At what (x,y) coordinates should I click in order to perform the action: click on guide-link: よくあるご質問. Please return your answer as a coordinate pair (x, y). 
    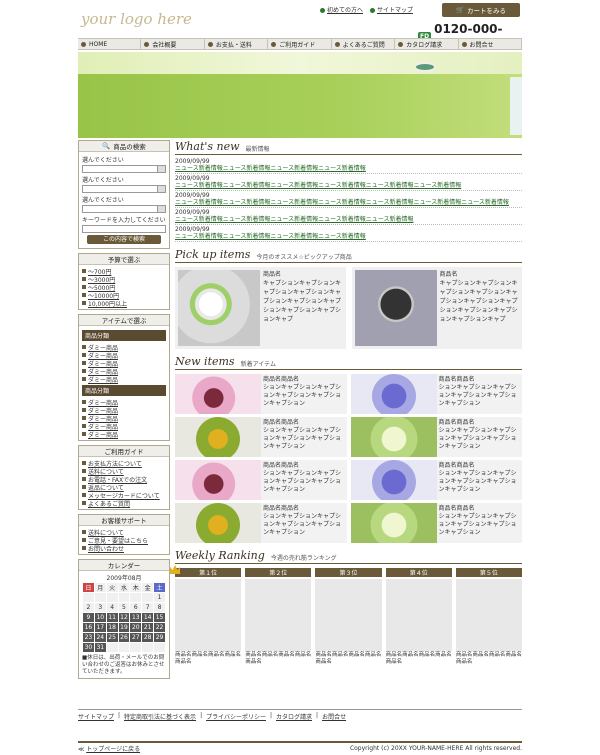
    Looking at the image, I should click on (124, 503).